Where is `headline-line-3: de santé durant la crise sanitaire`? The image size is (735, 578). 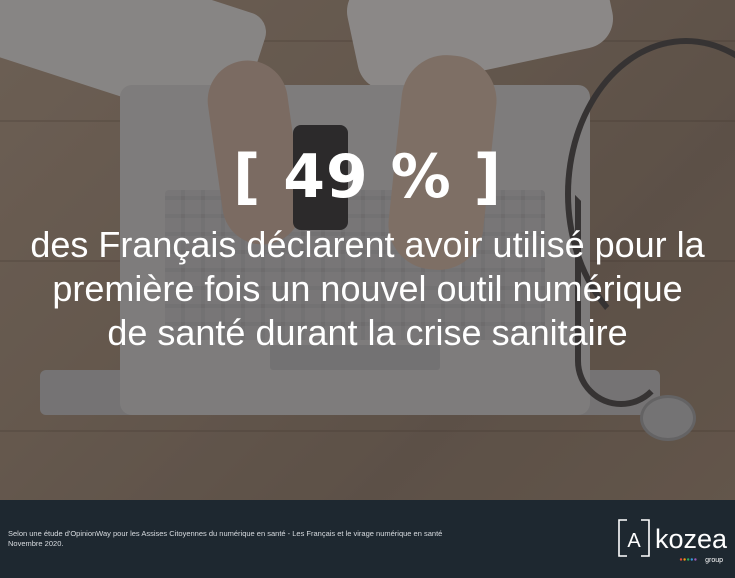
headline-line-3: de santé durant la crise sanitaire is located at coordinates (367, 332).